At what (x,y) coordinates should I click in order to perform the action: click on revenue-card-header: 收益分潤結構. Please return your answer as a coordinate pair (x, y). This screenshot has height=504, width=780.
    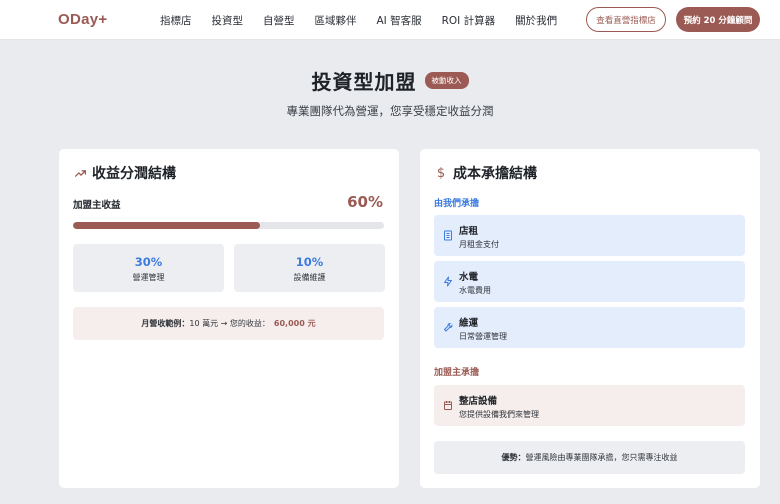
    Looking at the image, I should click on (124, 173).